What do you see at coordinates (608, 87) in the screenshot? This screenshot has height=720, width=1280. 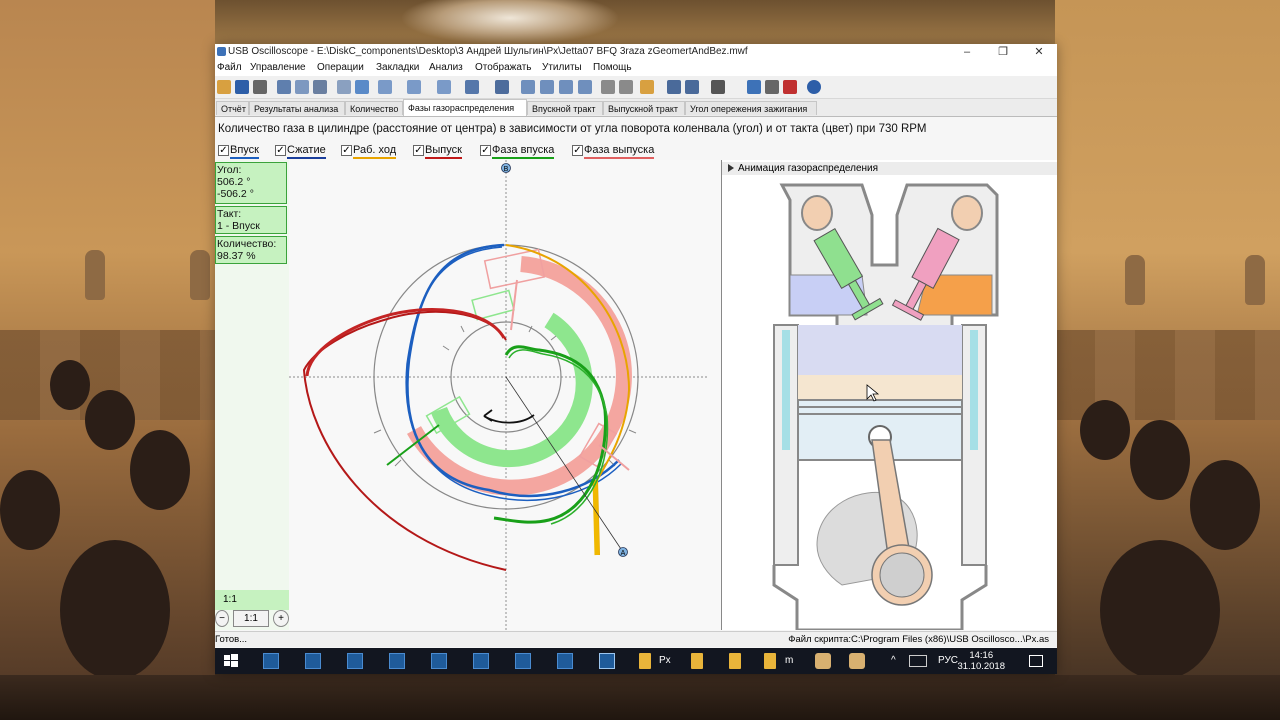 I see `layout-icon` at bounding box center [608, 87].